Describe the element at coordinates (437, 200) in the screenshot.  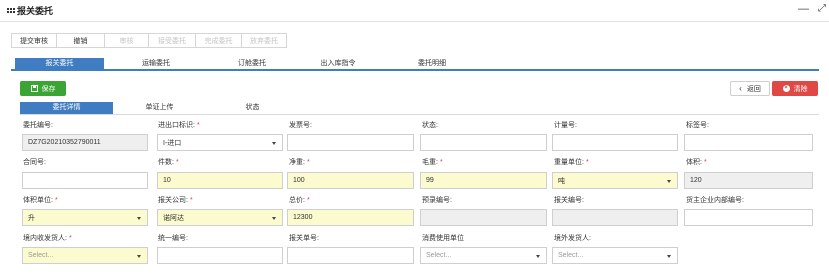
I see `pre-entry-no-label: 预录编号:` at that location.